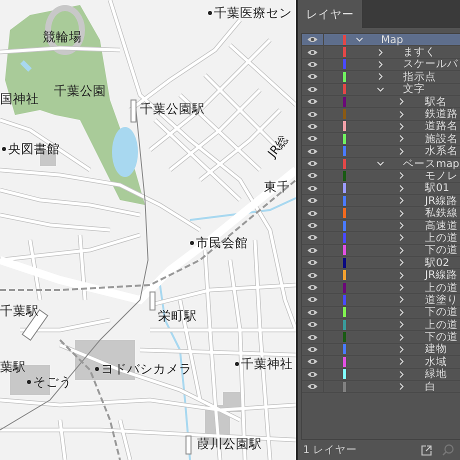 The image size is (460, 460). Describe the element at coordinates (381, 213) in the screenshot. I see `layer-row: 私鉄線` at that location.